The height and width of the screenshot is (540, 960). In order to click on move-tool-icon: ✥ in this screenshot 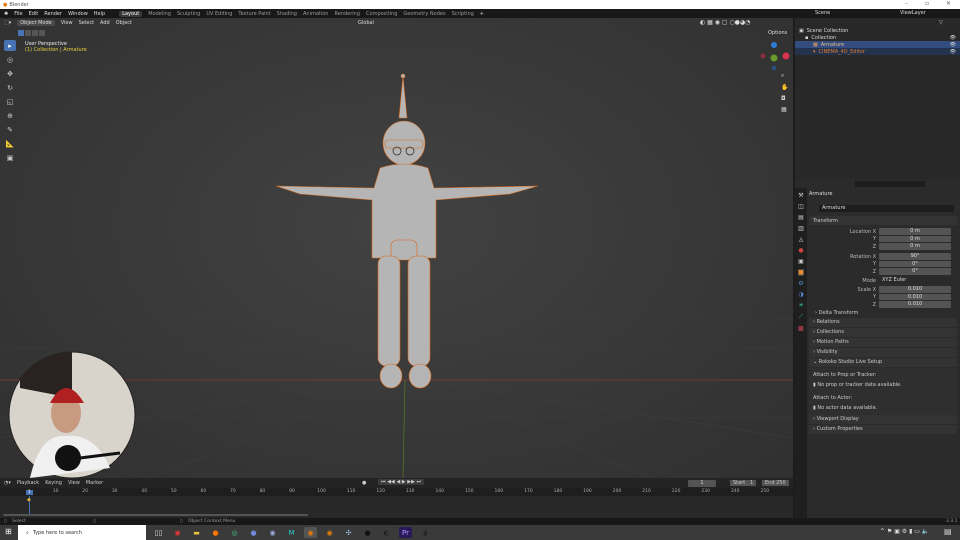, I will do `click(10, 73)`.